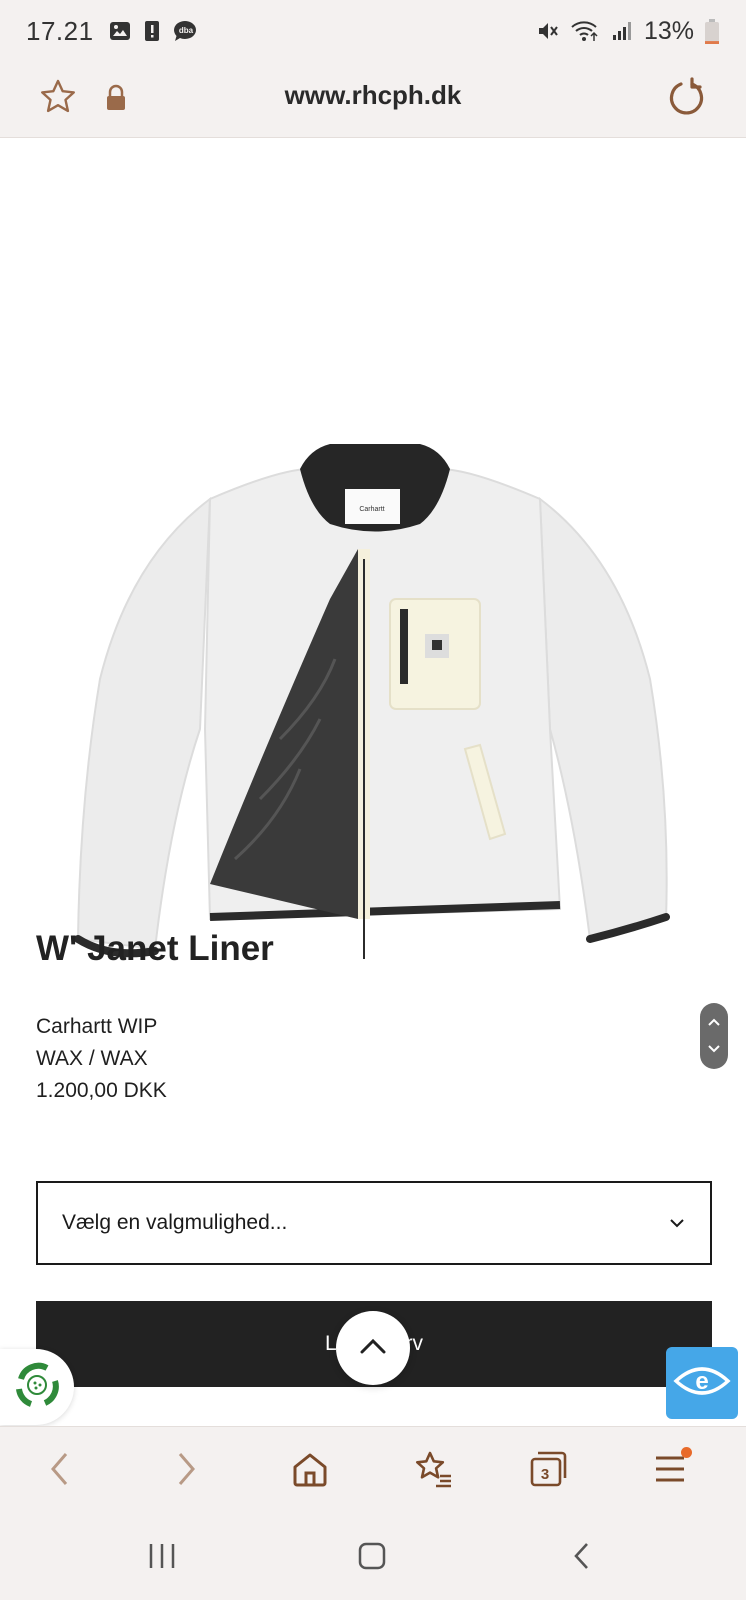  I want to click on signal-icon, so click(622, 31).